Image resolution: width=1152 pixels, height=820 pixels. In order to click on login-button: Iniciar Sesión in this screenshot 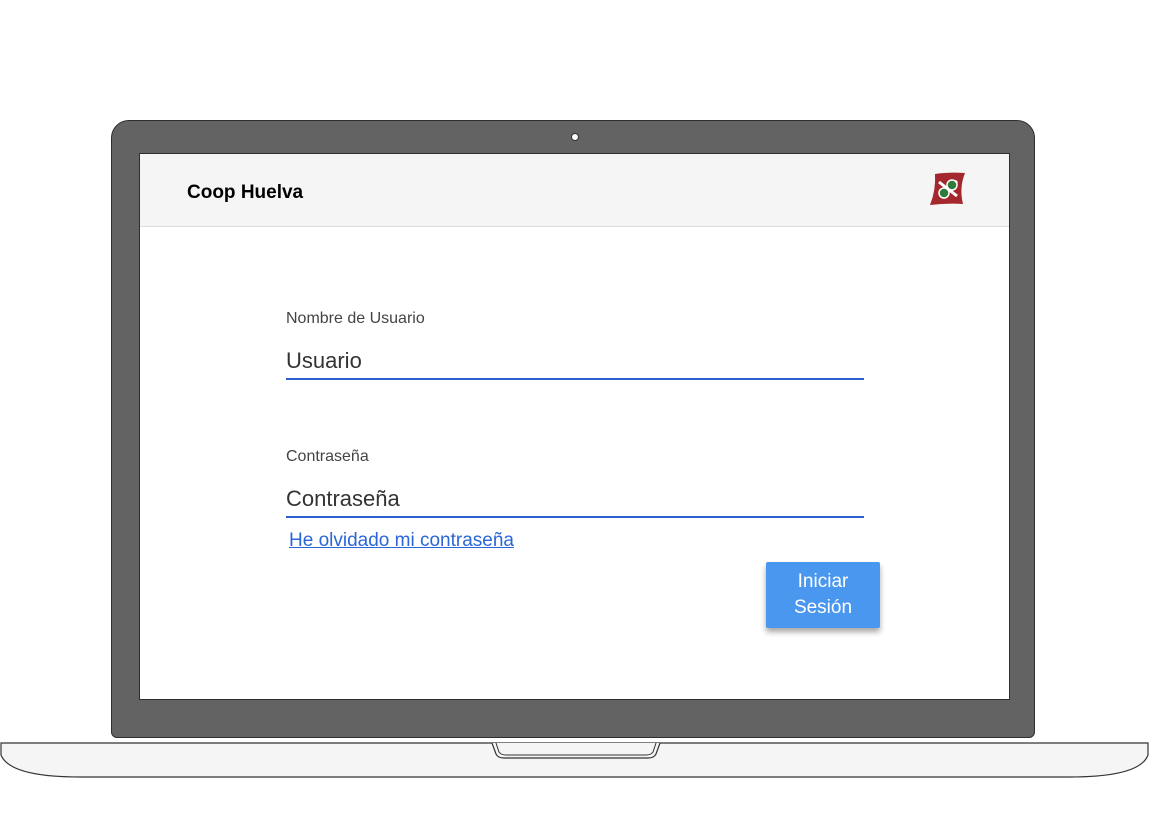, I will do `click(823, 595)`.